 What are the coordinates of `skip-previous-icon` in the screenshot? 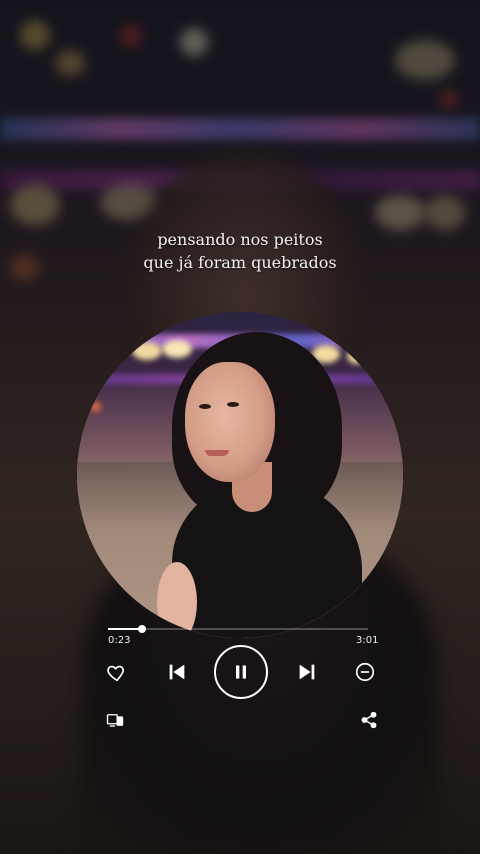 It's located at (177, 672).